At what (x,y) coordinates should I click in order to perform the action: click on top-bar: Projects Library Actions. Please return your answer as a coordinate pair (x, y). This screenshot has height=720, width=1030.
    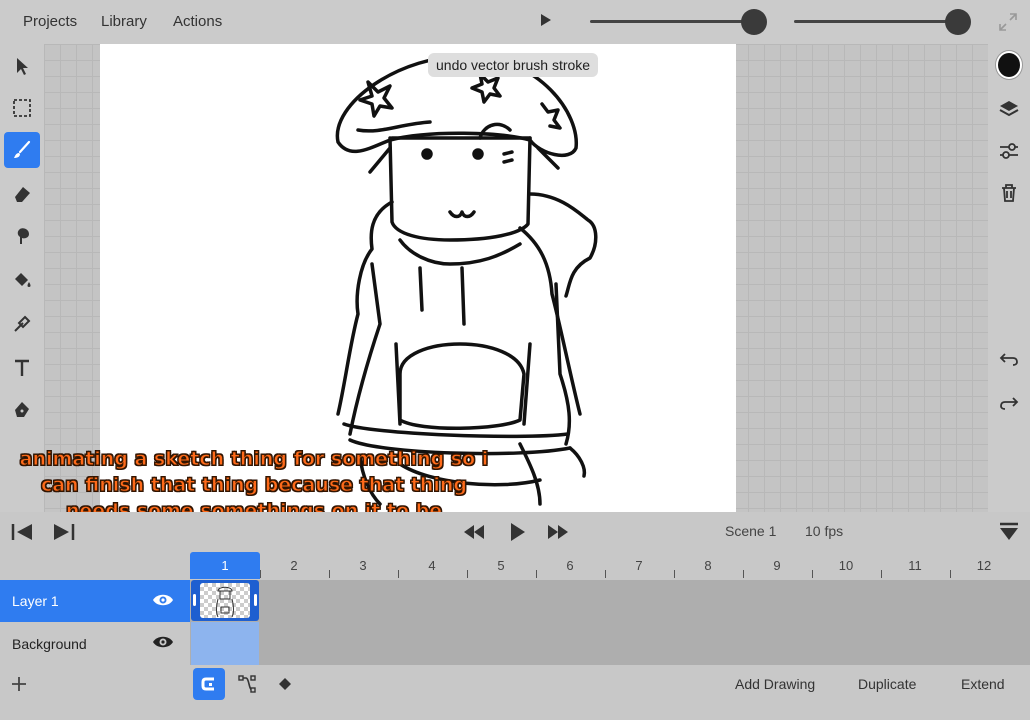
    Looking at the image, I should click on (515, 22).